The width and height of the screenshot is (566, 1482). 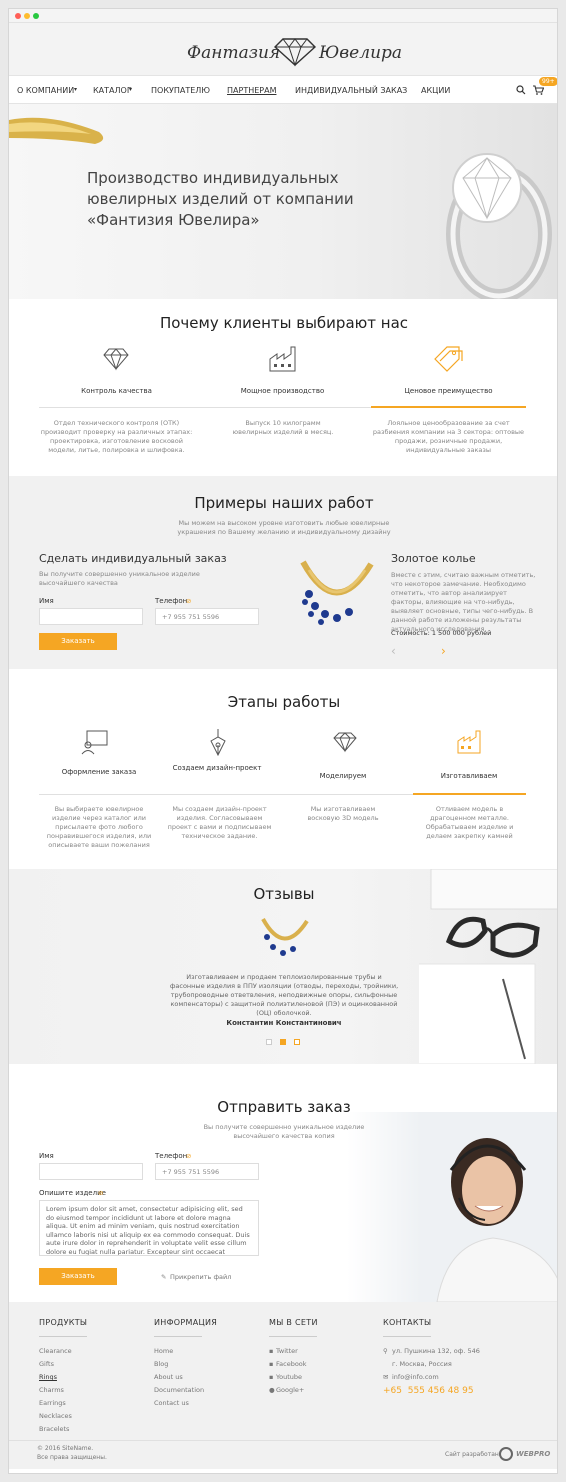 What do you see at coordinates (112, 90) in the screenshot?
I see `nav-item-catalog: КАТАЛОГ` at bounding box center [112, 90].